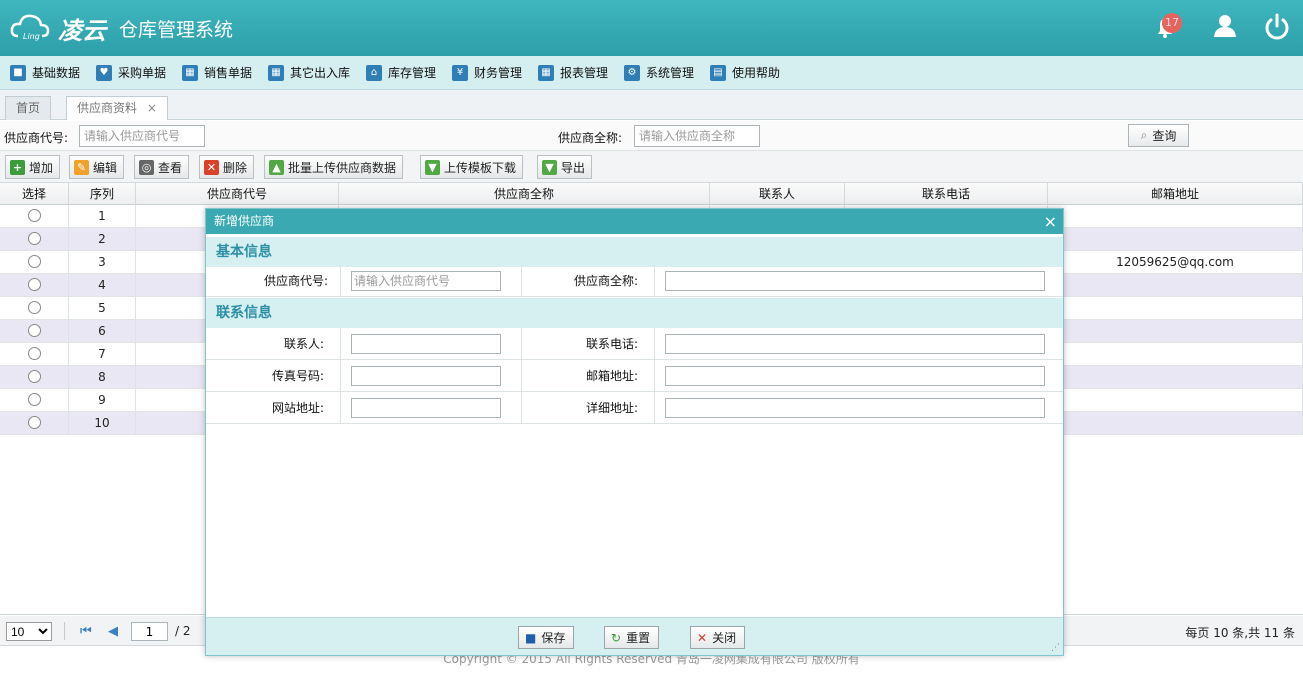  Describe the element at coordinates (113, 631) in the screenshot. I see `prev-page-icon: ◀` at that location.